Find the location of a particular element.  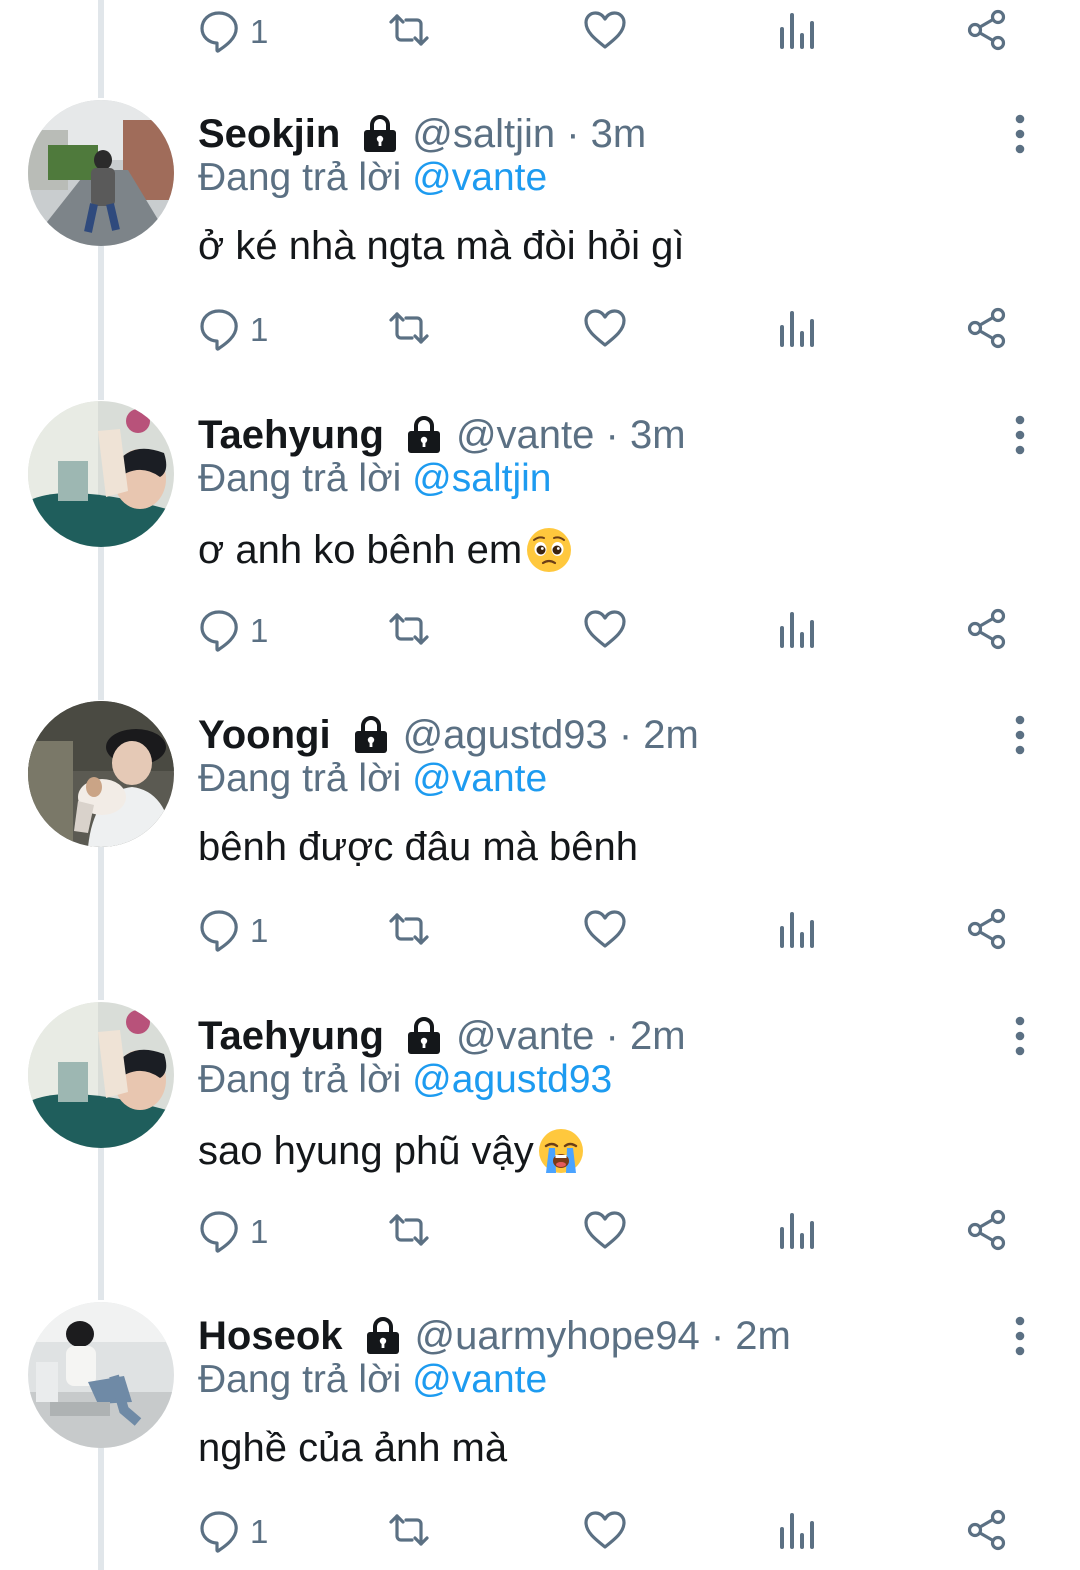

tweet-text: ở ké nhà ngta mà đòi hỏi gì is located at coordinates (441, 246).